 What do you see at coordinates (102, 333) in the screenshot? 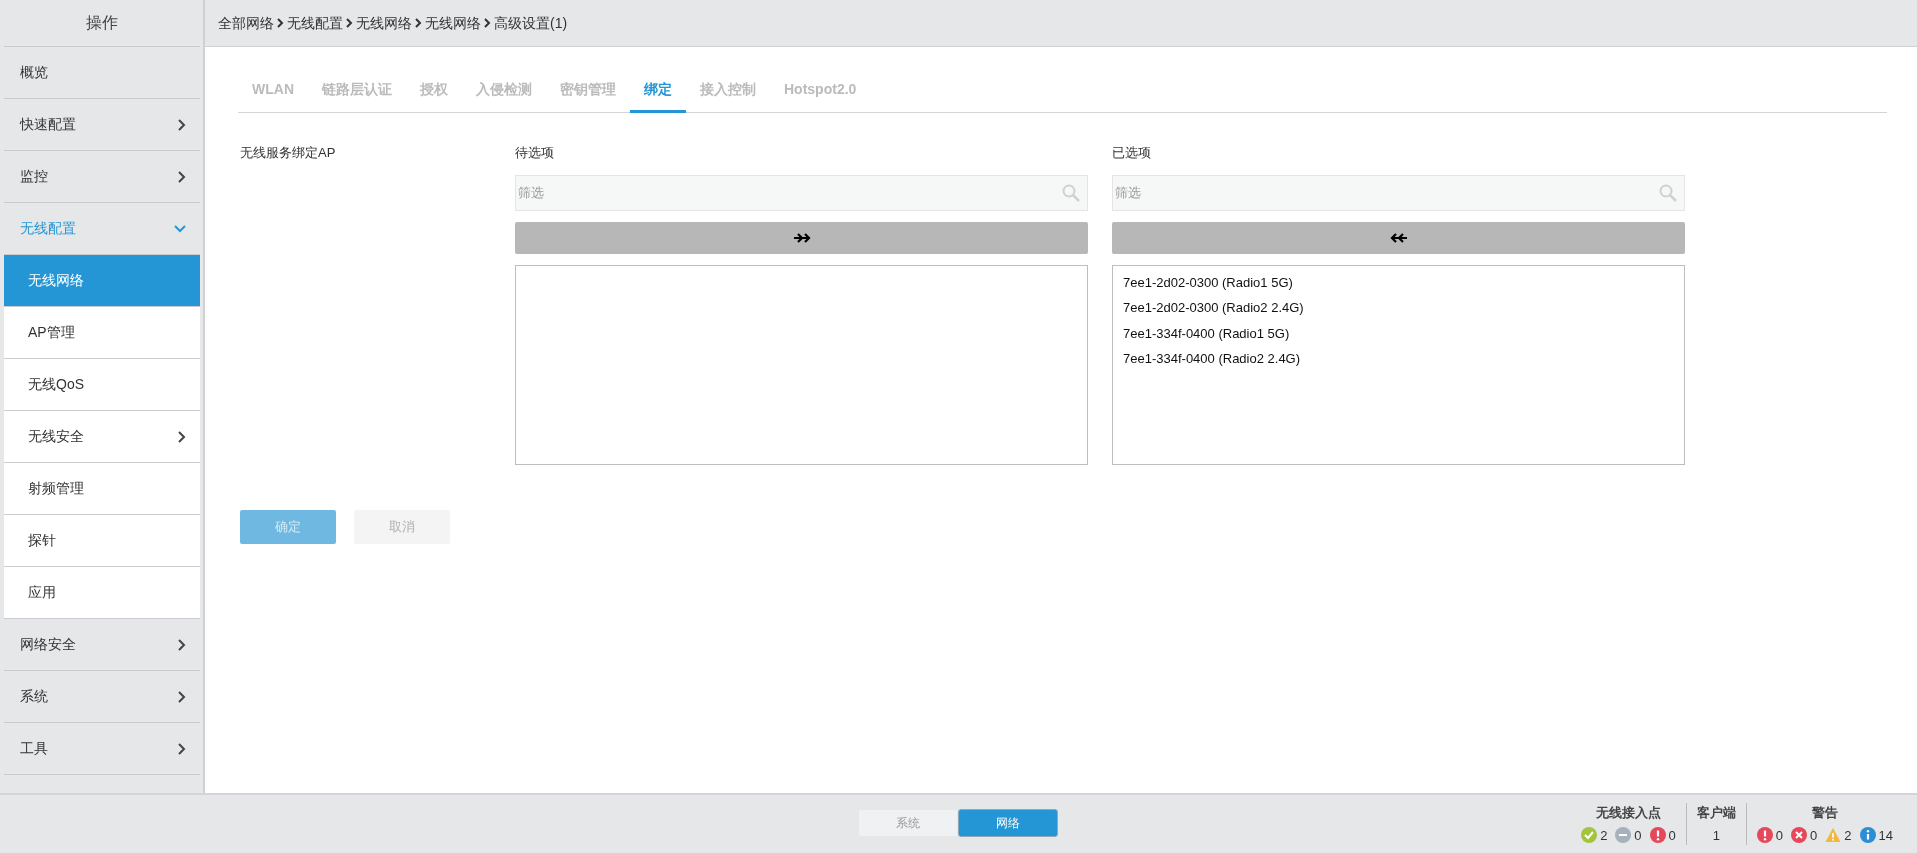
I see `sidebar-item: AP管理` at bounding box center [102, 333].